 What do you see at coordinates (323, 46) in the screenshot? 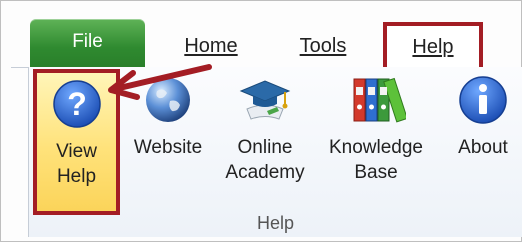
I see `tab-tools: Tools` at bounding box center [323, 46].